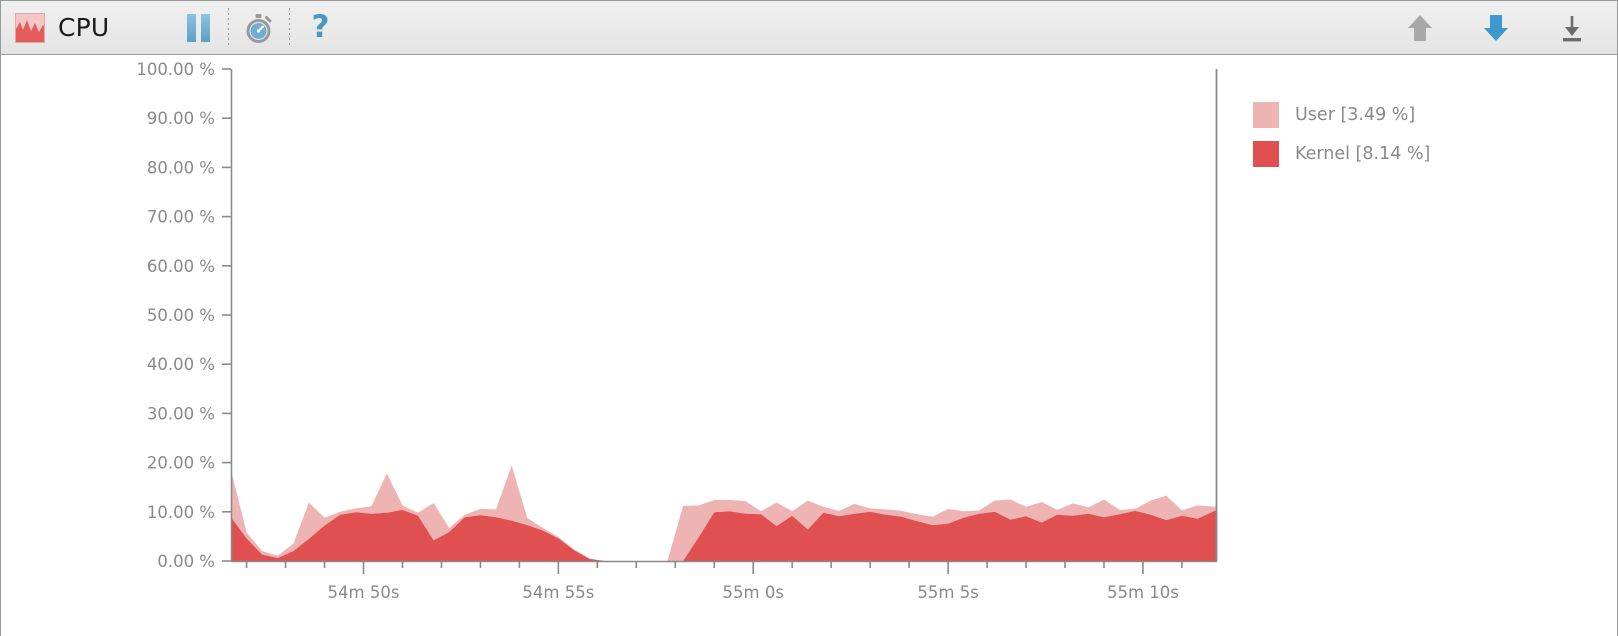  I want to click on x-axis-labels: 54m 50s 54m 55s 55m 0s 55m 5s 55m 10s, so click(753, 592).